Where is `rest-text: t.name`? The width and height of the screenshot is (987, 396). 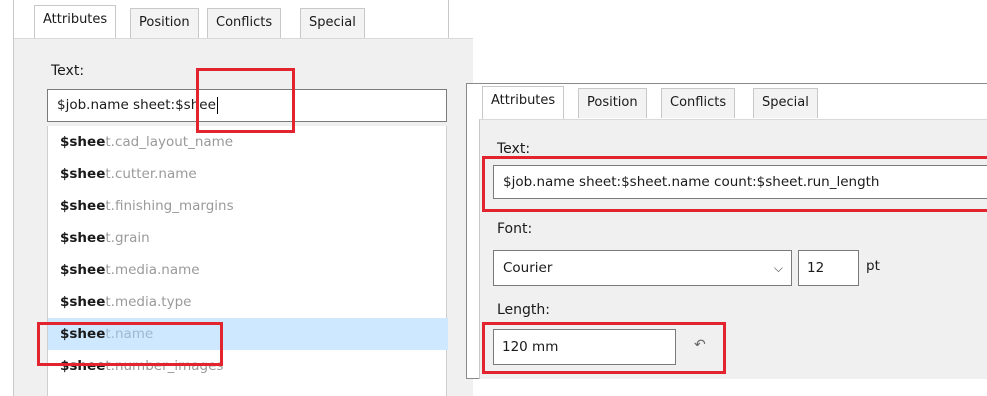
rest-text: t.name is located at coordinates (129, 334).